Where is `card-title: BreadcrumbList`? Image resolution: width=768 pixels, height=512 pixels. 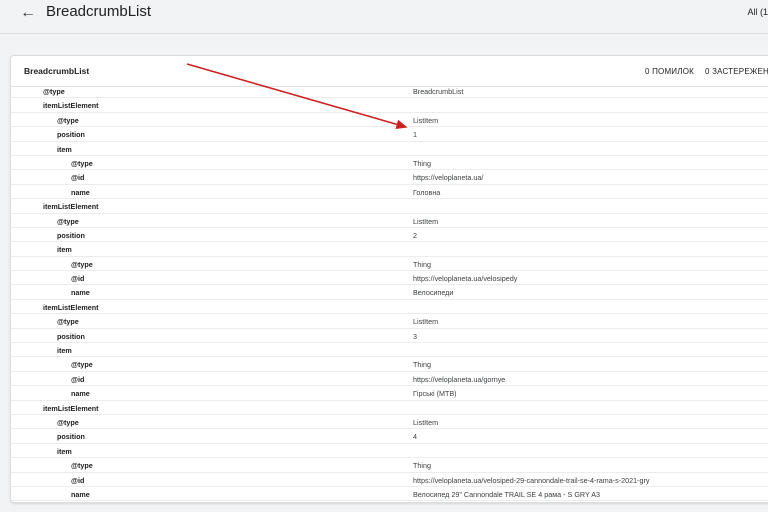 card-title: BreadcrumbList is located at coordinates (57, 71).